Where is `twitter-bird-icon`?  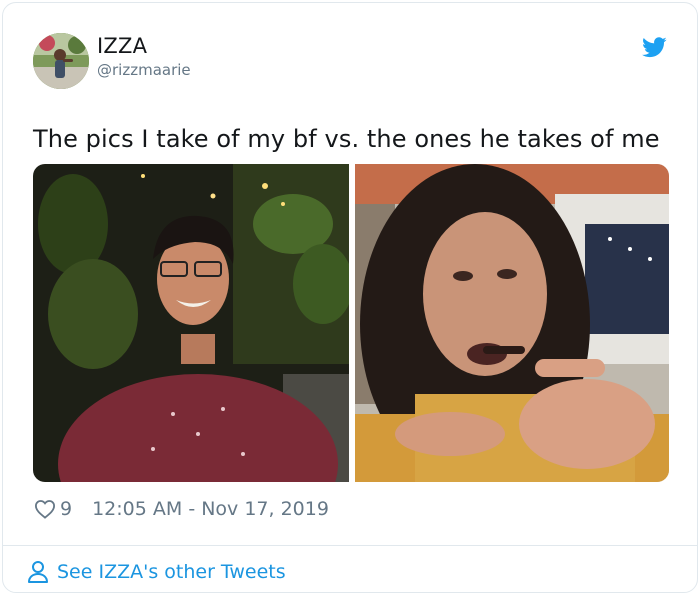 twitter-bird-icon is located at coordinates (654, 47).